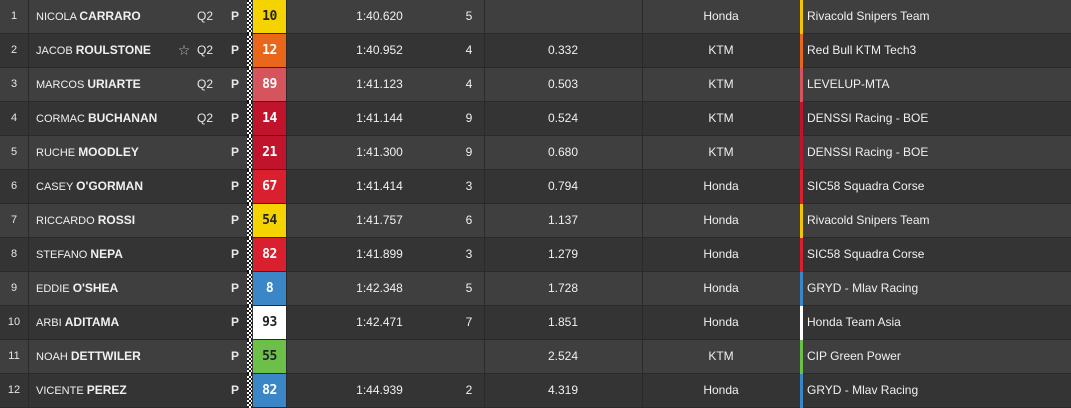  What do you see at coordinates (937, 50) in the screenshot?
I see `team-name: Red Bull KTM Tech3` at bounding box center [937, 50].